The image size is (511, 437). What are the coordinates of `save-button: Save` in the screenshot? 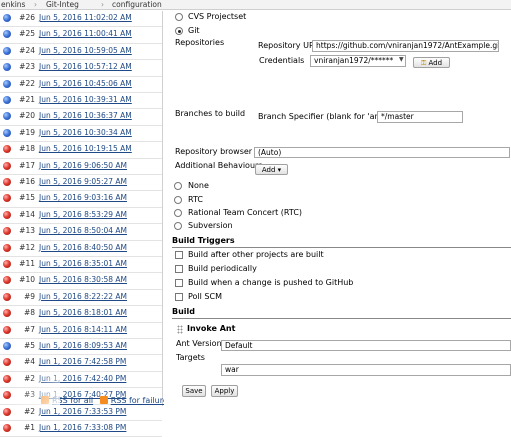 It's located at (194, 391).